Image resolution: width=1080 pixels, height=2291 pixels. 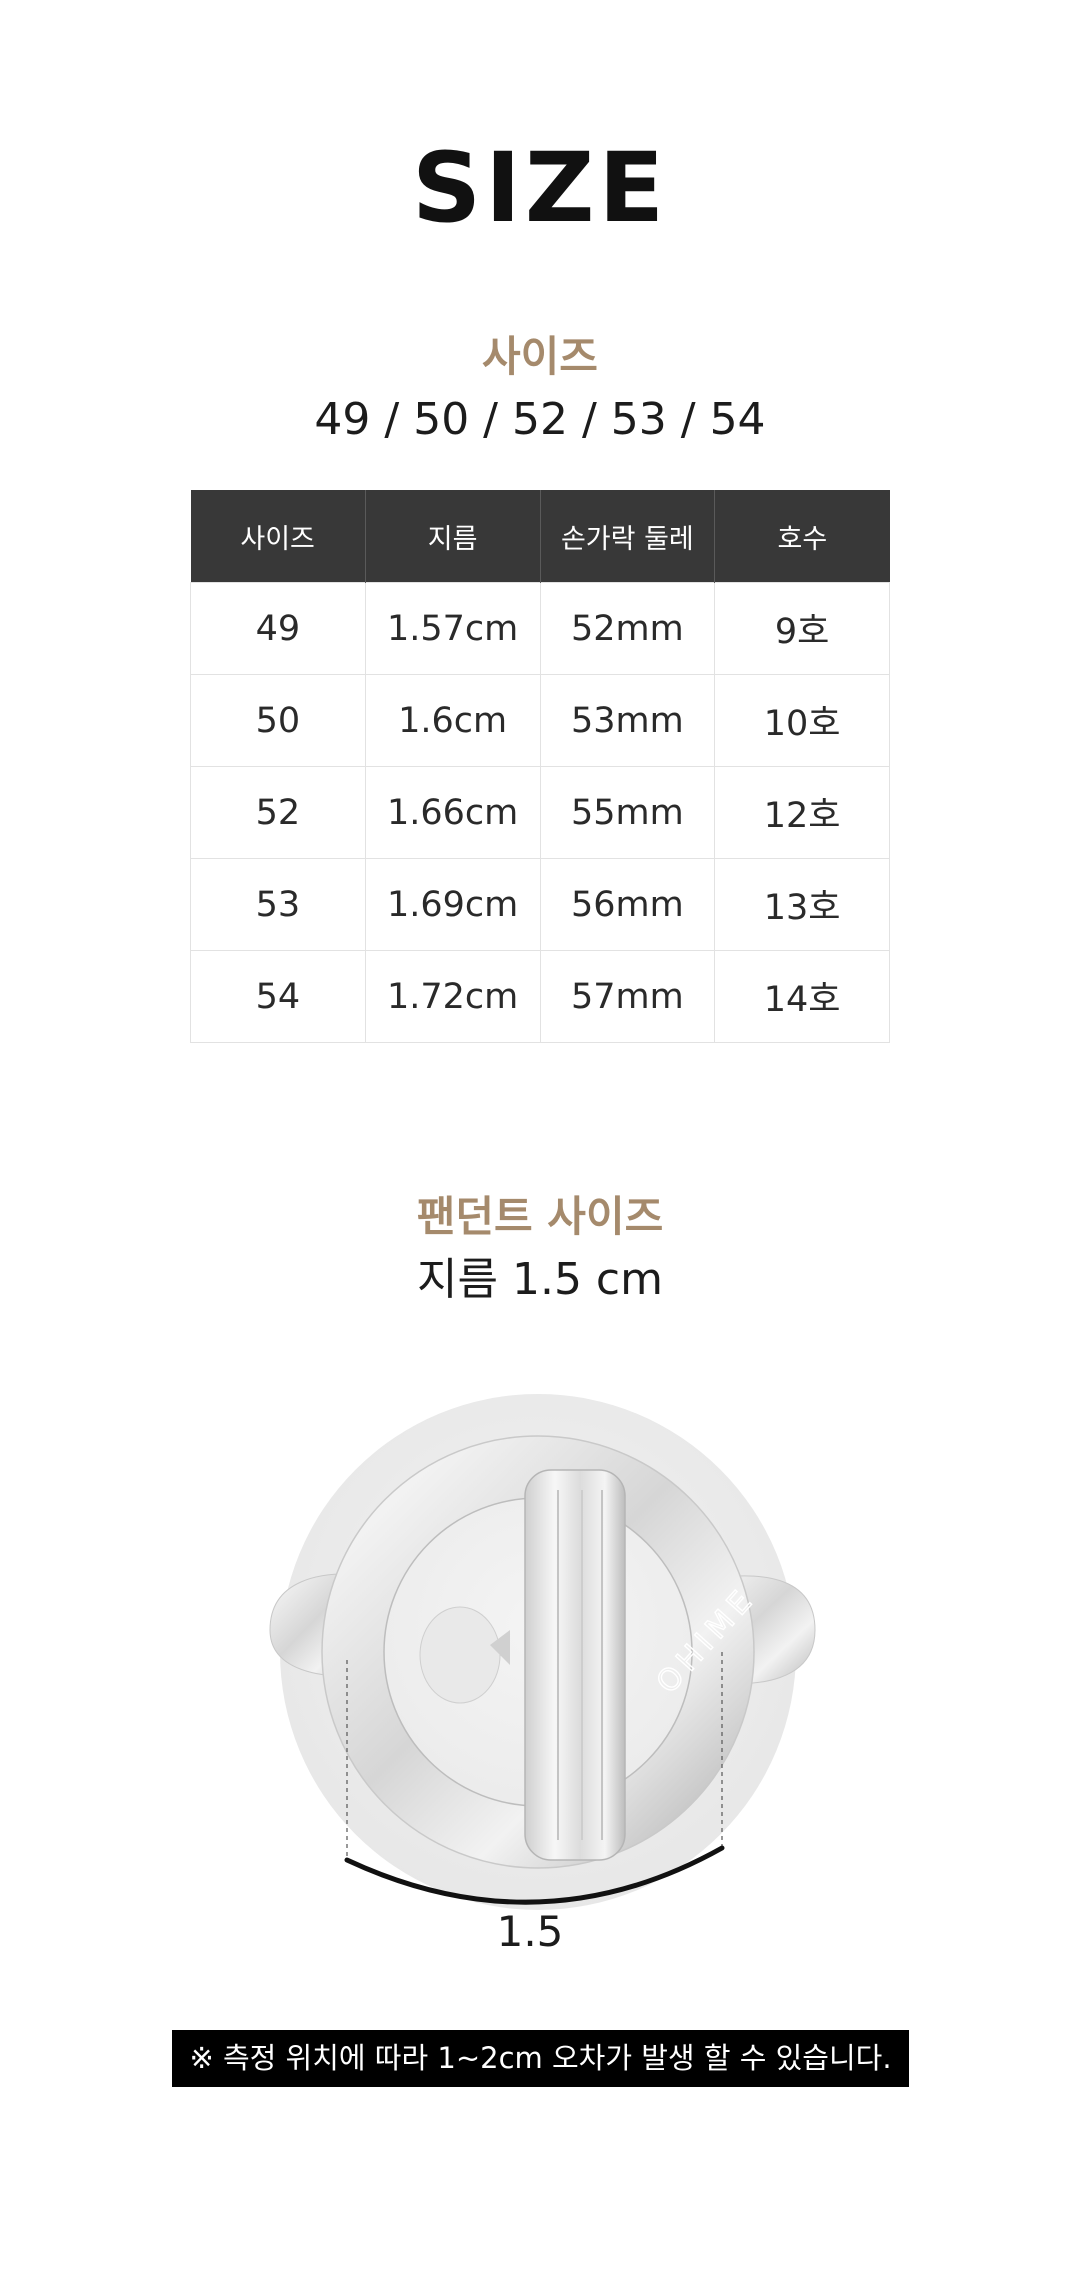 What do you see at coordinates (278, 536) in the screenshot?
I see `header-size: 사이즈` at bounding box center [278, 536].